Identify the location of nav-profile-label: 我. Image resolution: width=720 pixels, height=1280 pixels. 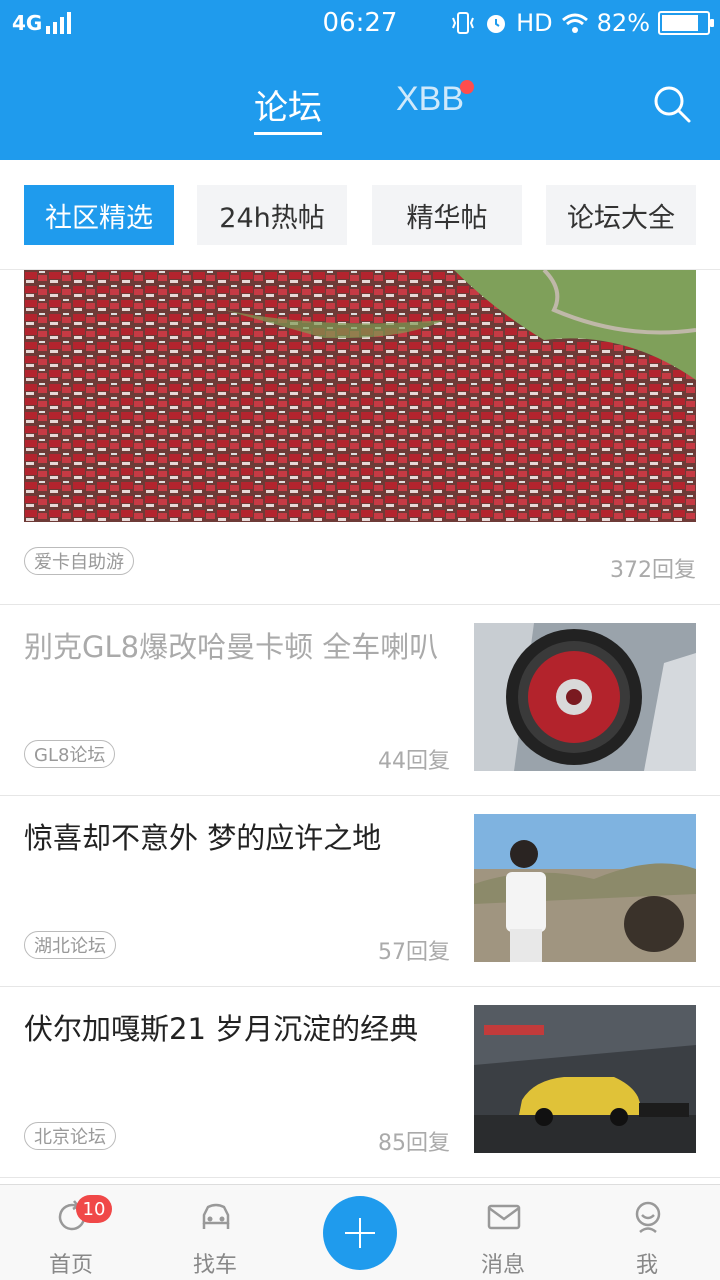
(646, 1265).